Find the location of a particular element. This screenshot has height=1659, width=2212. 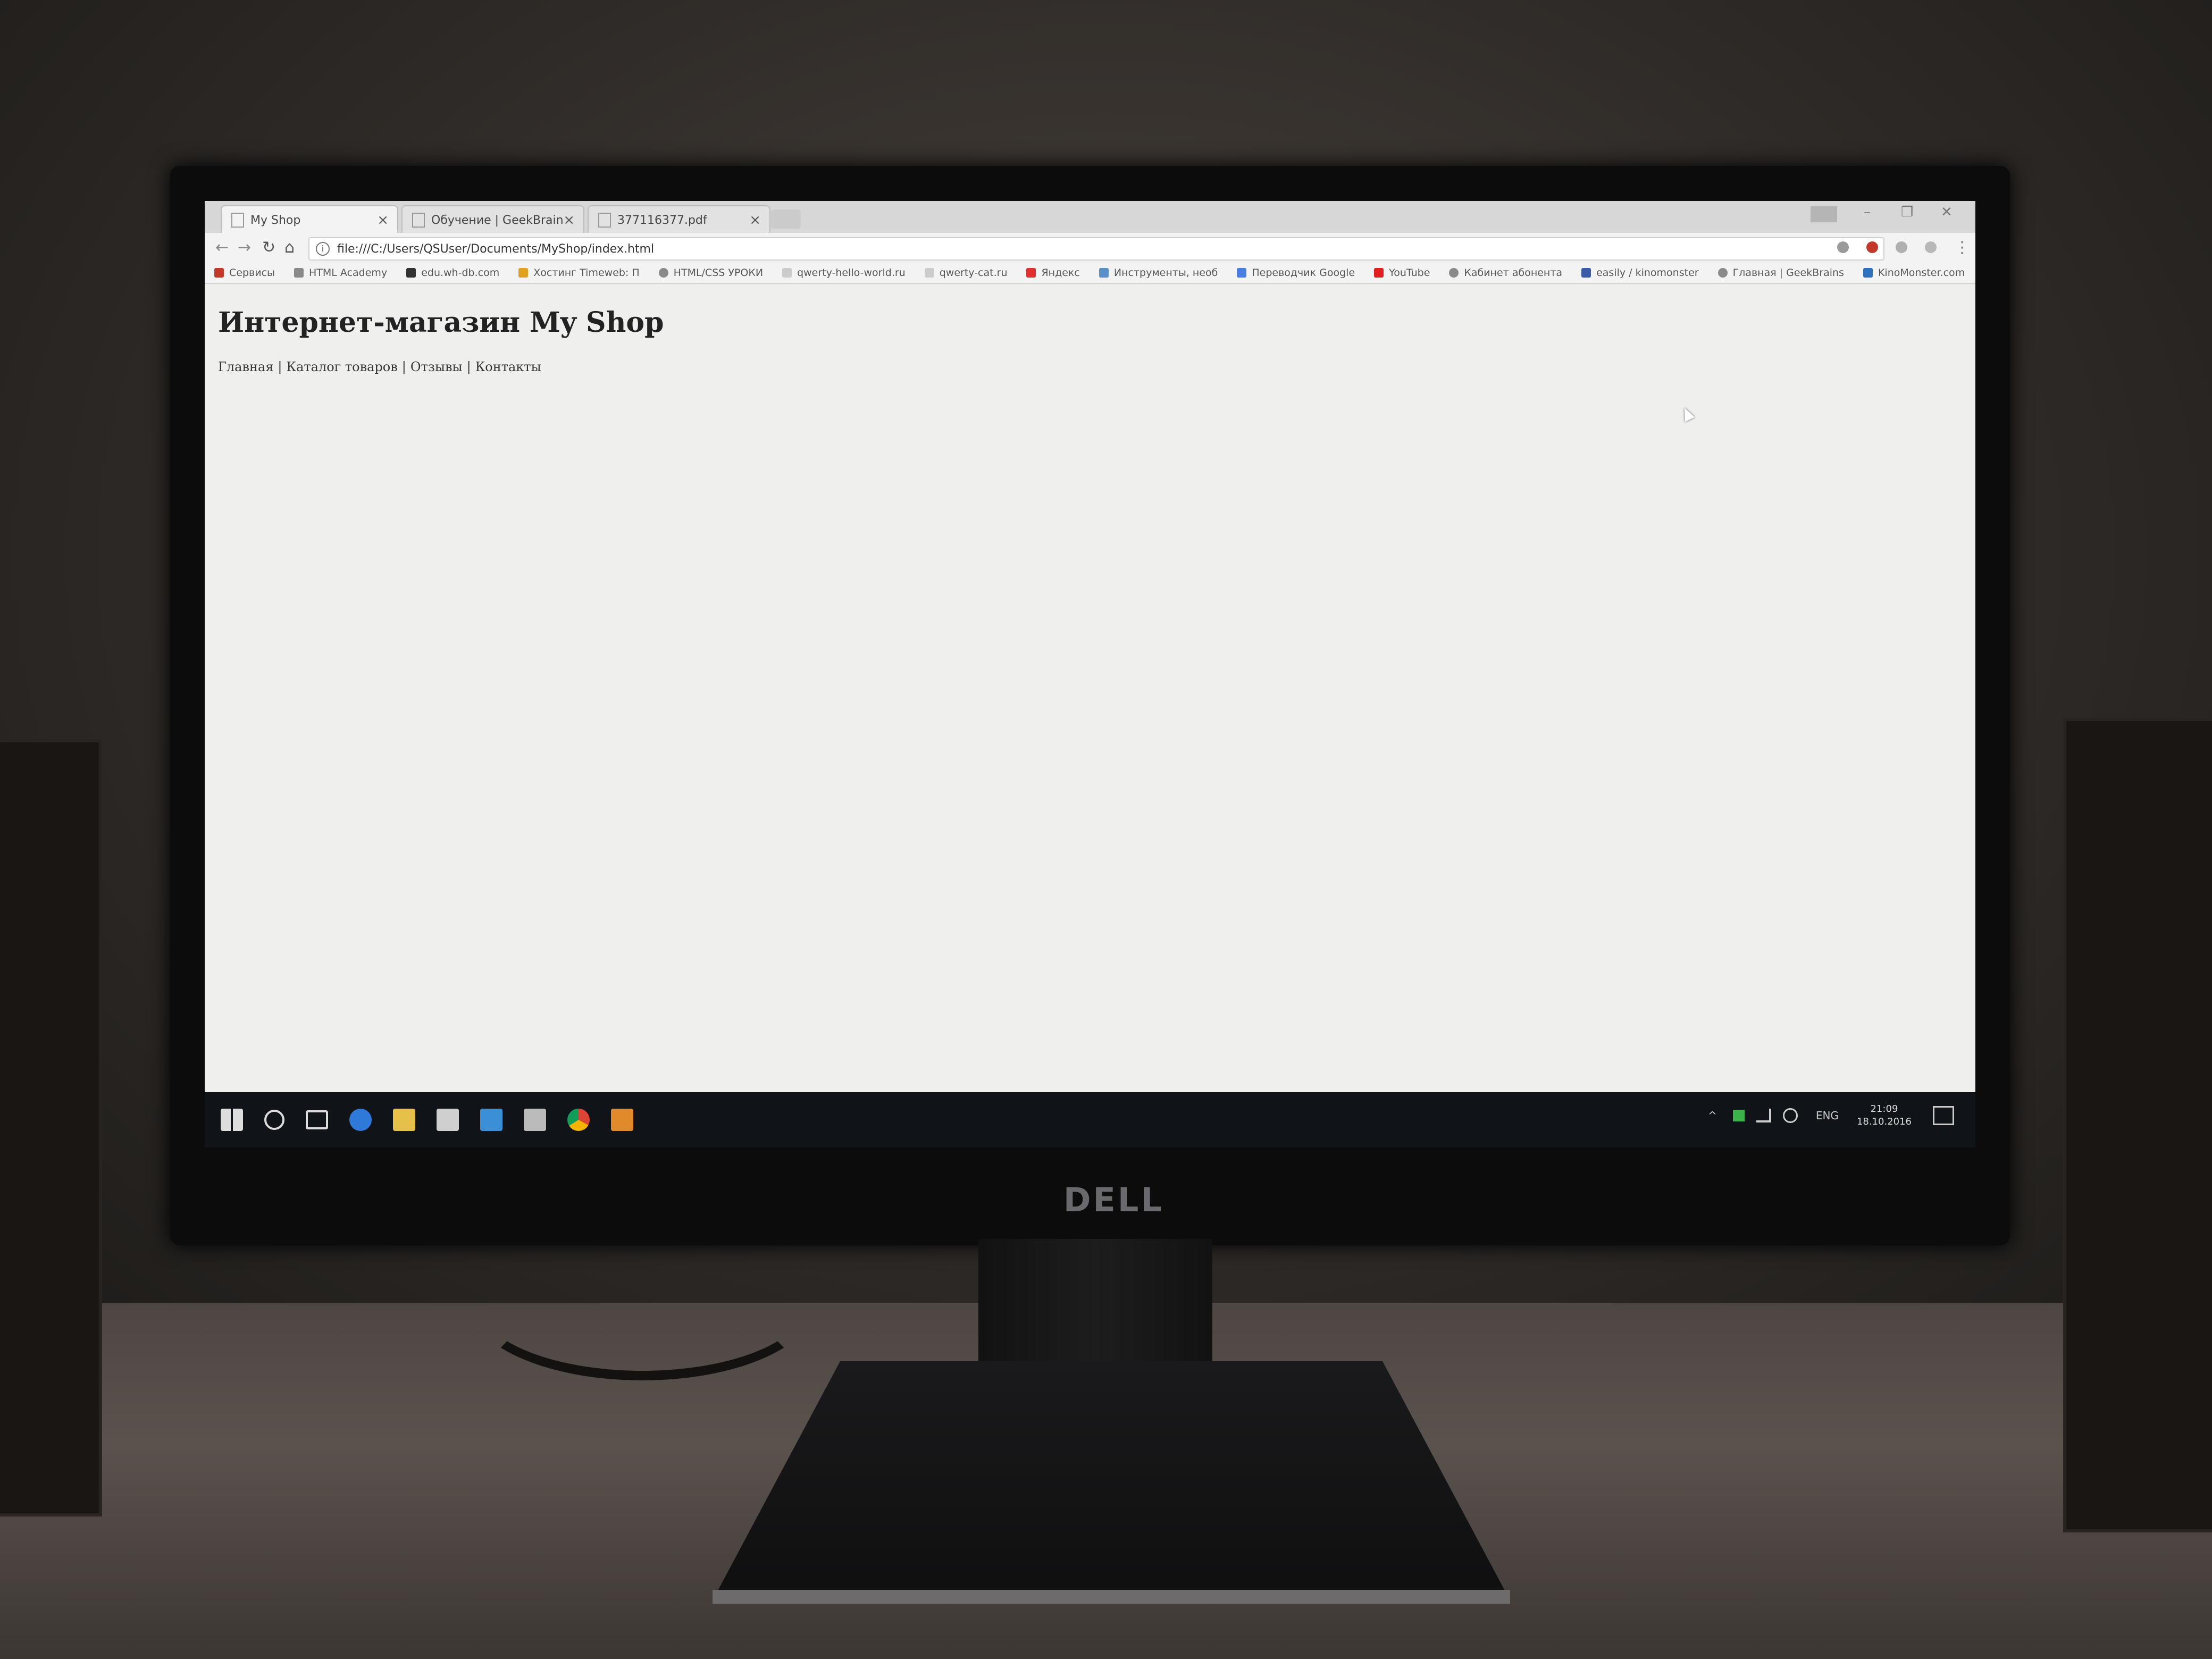

minimize-icon: – is located at coordinates (1867, 212).